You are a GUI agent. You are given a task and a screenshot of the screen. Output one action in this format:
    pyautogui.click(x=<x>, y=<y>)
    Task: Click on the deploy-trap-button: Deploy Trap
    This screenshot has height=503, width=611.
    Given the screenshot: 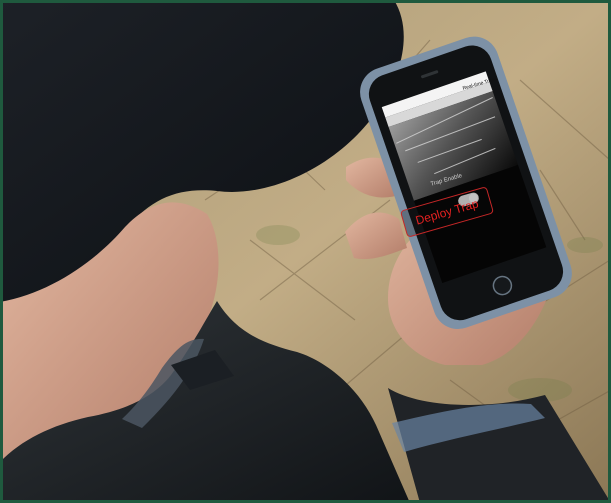 What is the action you would take?
    pyautogui.click(x=447, y=212)
    